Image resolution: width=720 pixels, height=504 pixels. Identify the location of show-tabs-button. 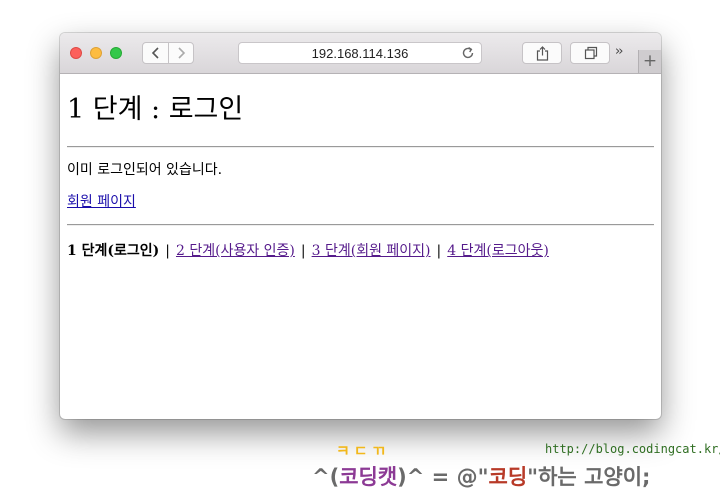
(590, 53).